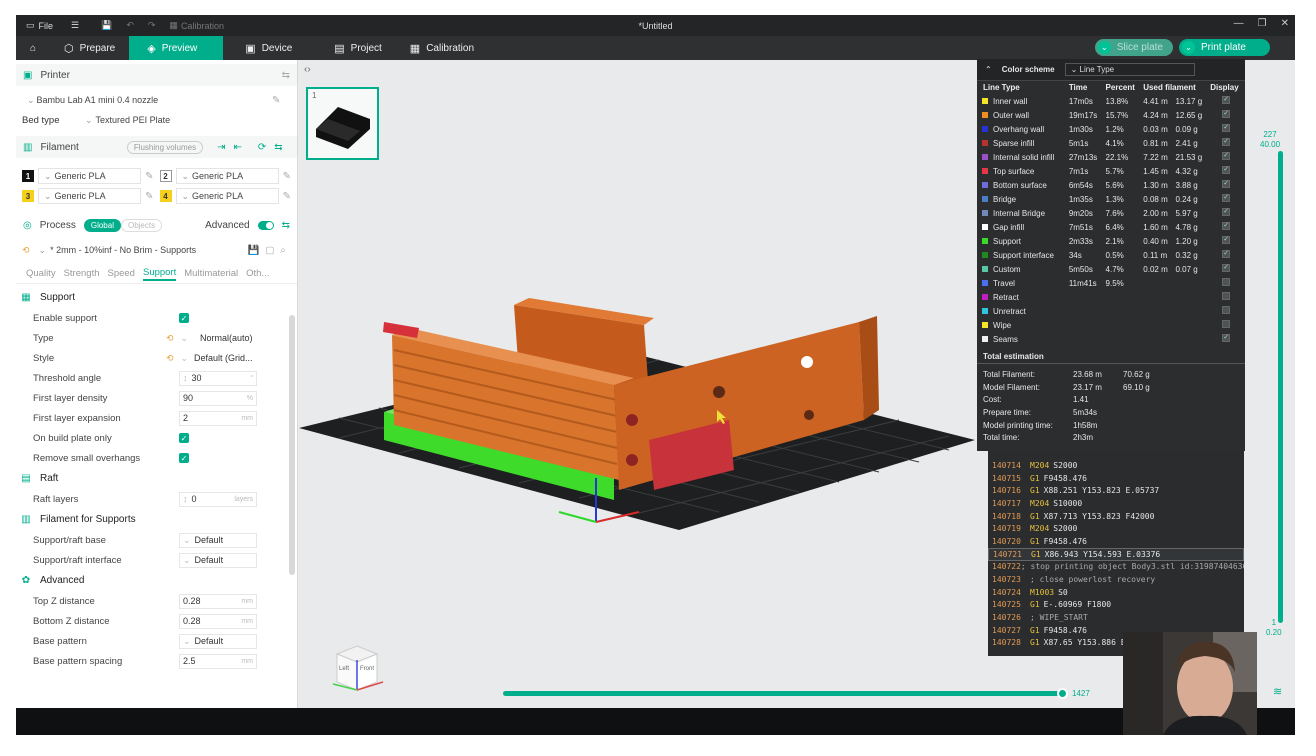 The image size is (1316, 756). I want to click on filament-slot-4: 4 ⌄ Generic PLA ✎, so click(225, 196).